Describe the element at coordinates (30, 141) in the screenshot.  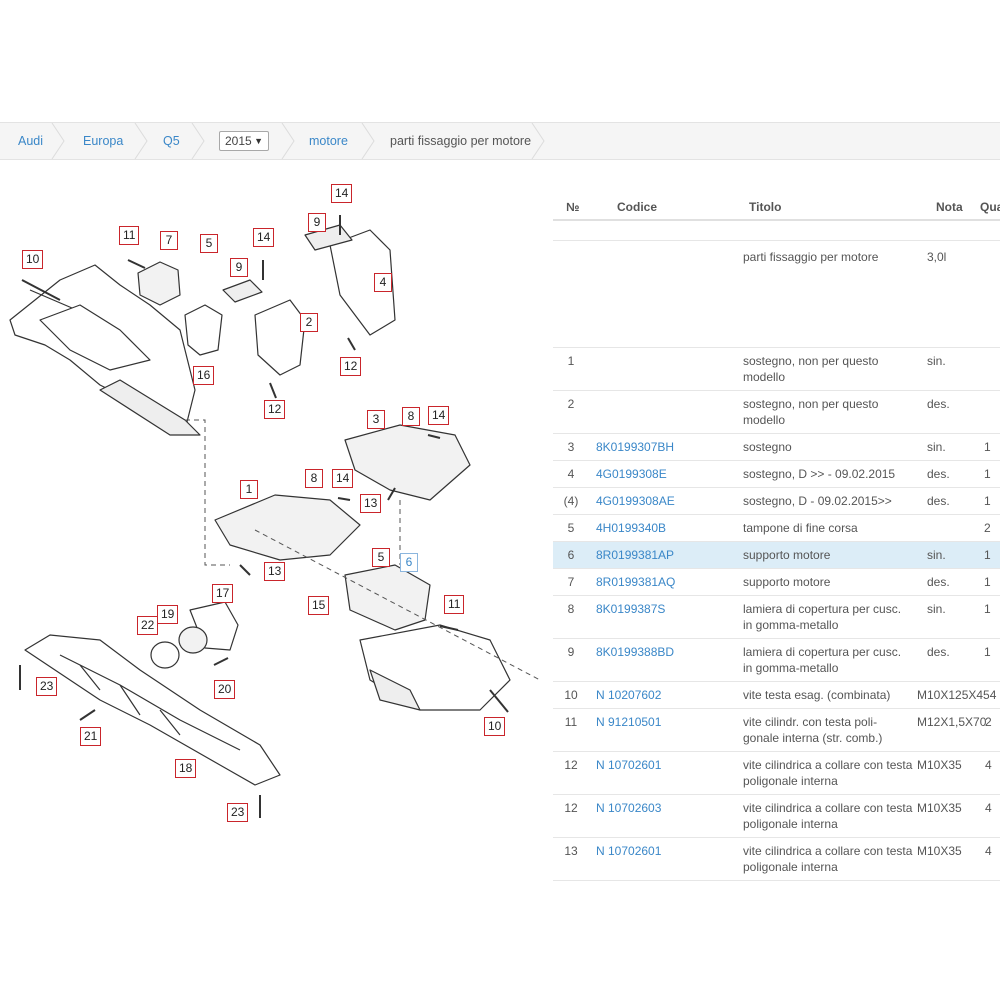
I see `breadcrumb-audi: Audi` at that location.